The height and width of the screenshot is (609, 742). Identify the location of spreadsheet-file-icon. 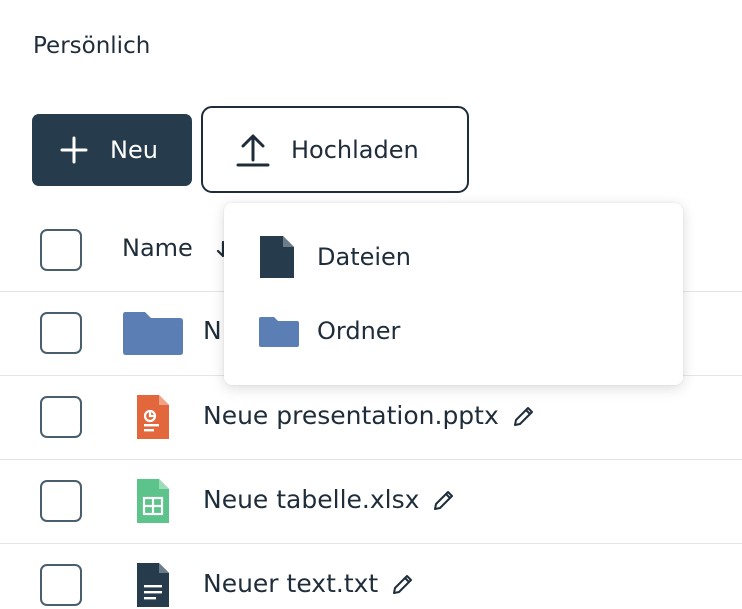
(153, 501).